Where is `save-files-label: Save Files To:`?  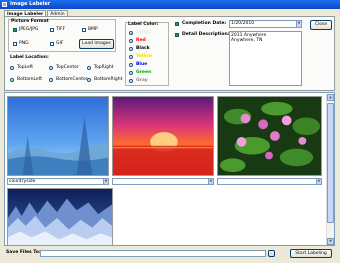
save-files-label: Save Files To: is located at coordinates (23, 252).